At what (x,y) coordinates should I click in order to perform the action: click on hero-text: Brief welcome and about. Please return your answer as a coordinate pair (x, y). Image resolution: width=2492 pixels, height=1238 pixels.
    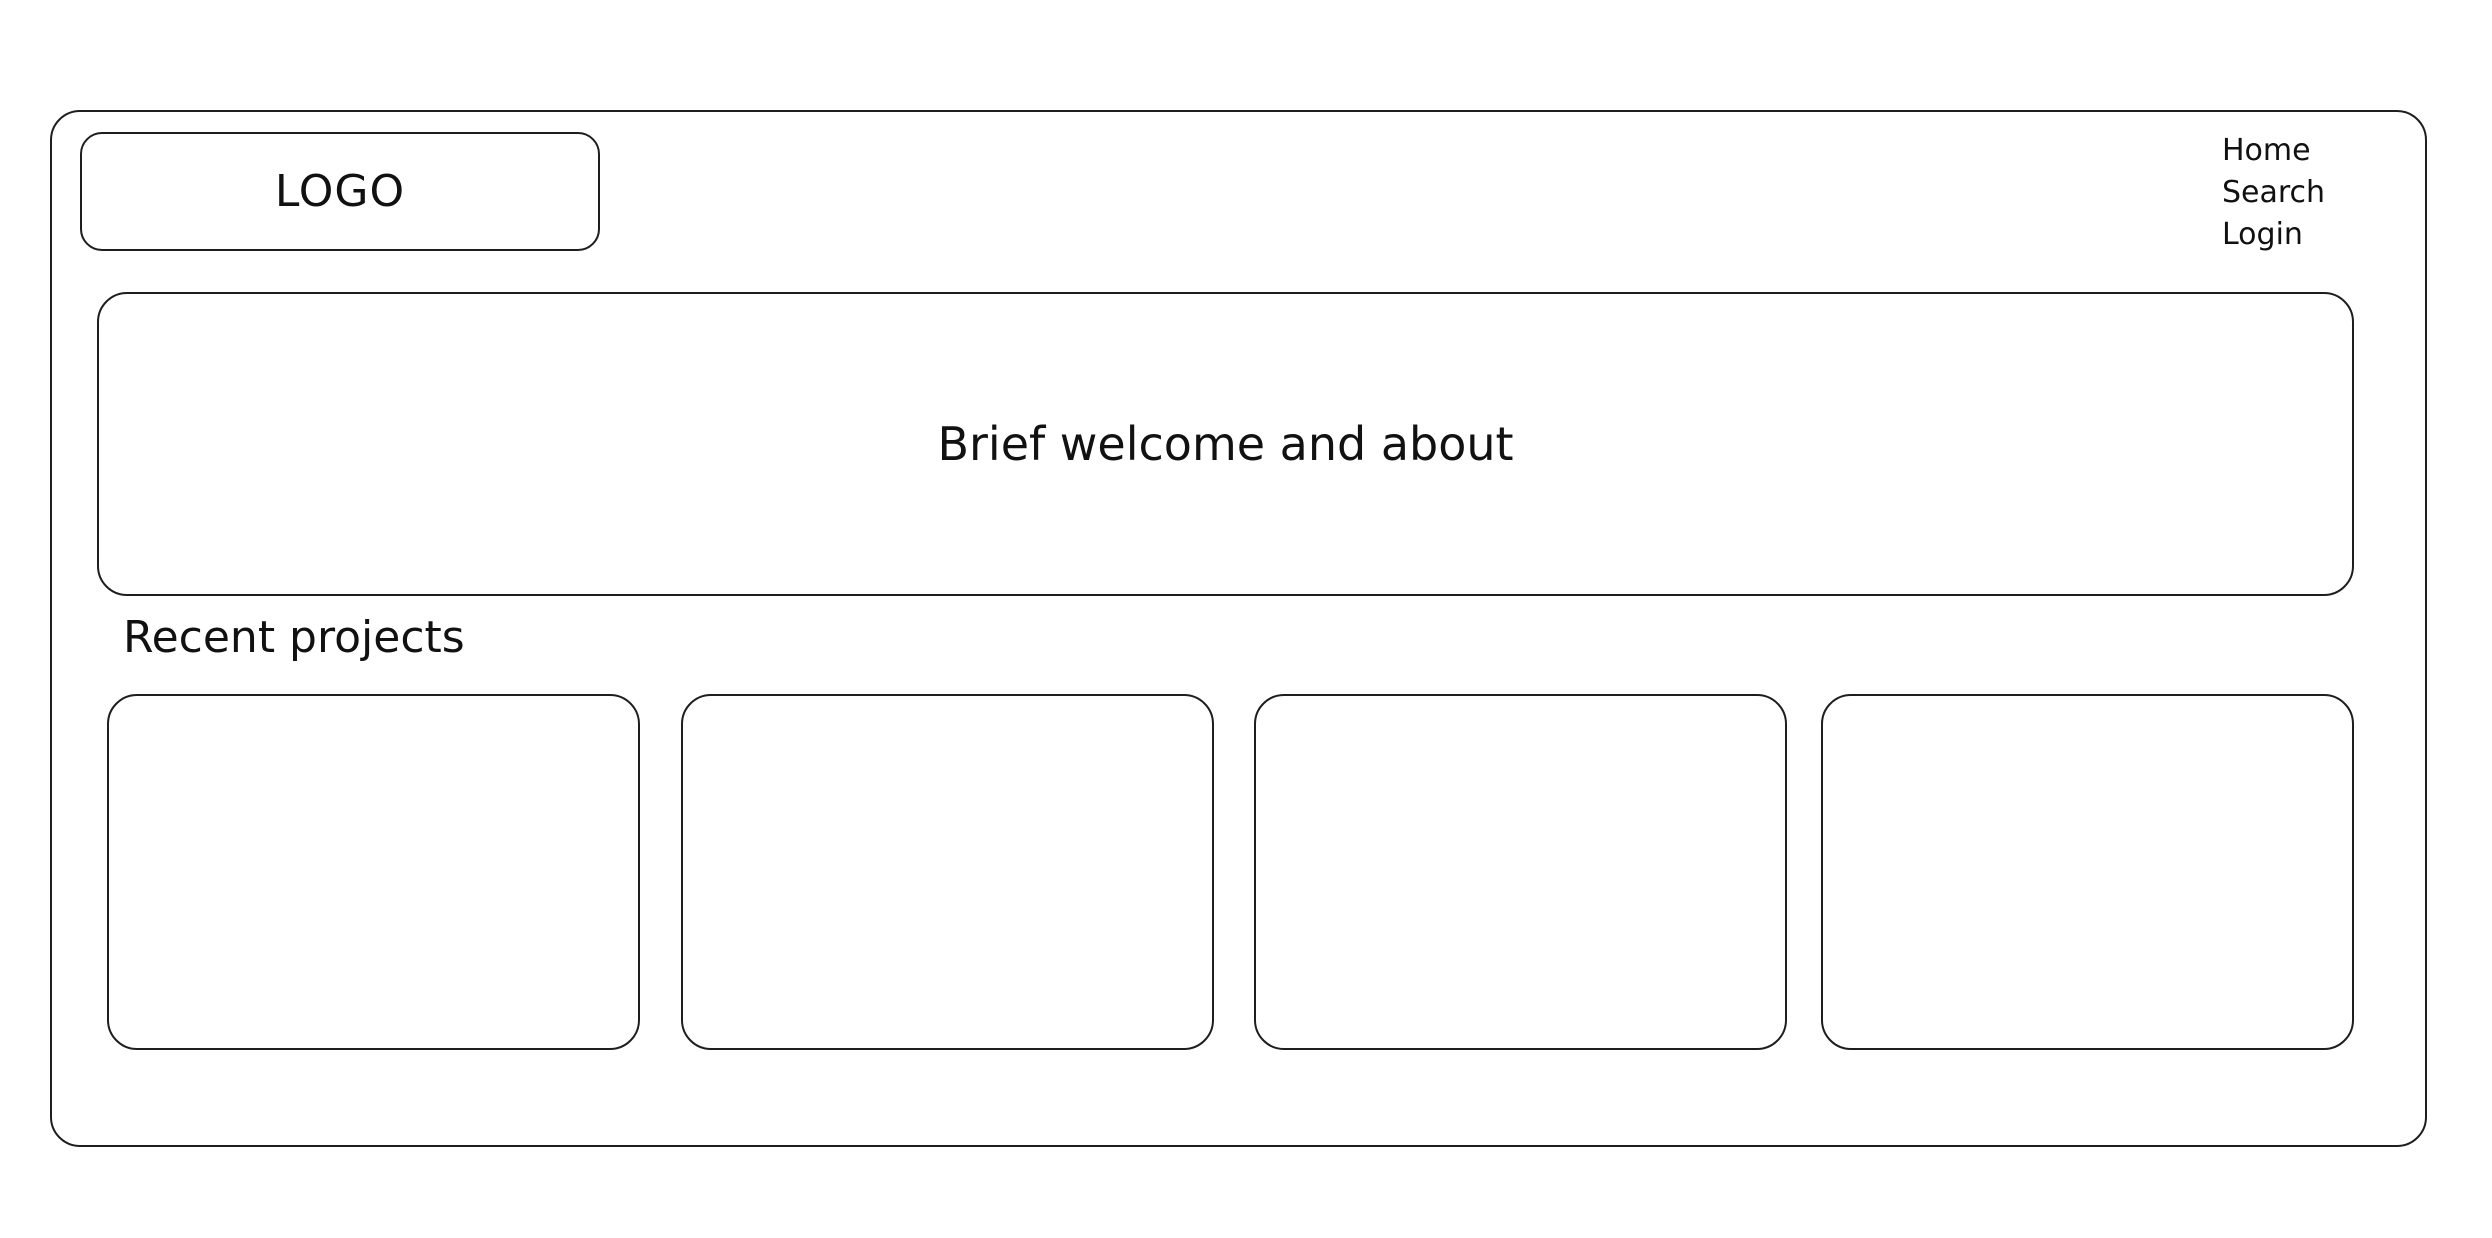
    Looking at the image, I should click on (1225, 444).